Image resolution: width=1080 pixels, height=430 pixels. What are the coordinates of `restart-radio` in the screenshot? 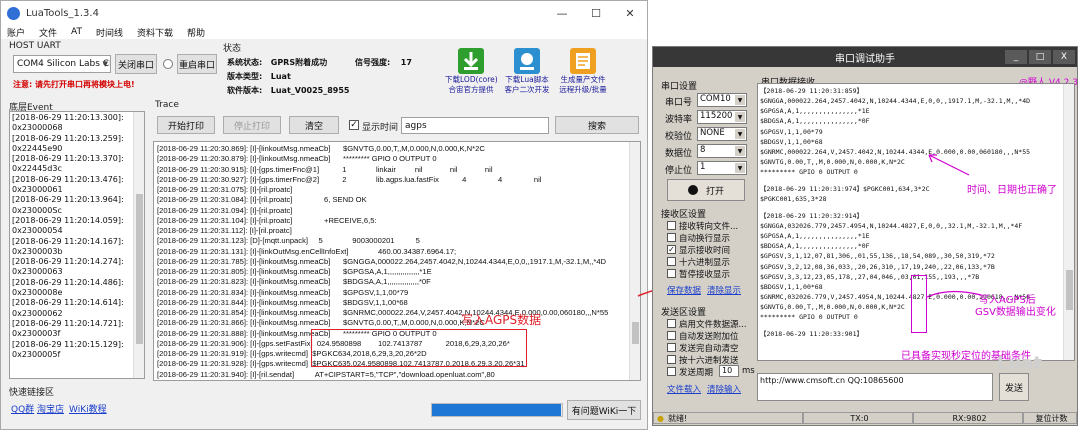 It's located at (168, 64).